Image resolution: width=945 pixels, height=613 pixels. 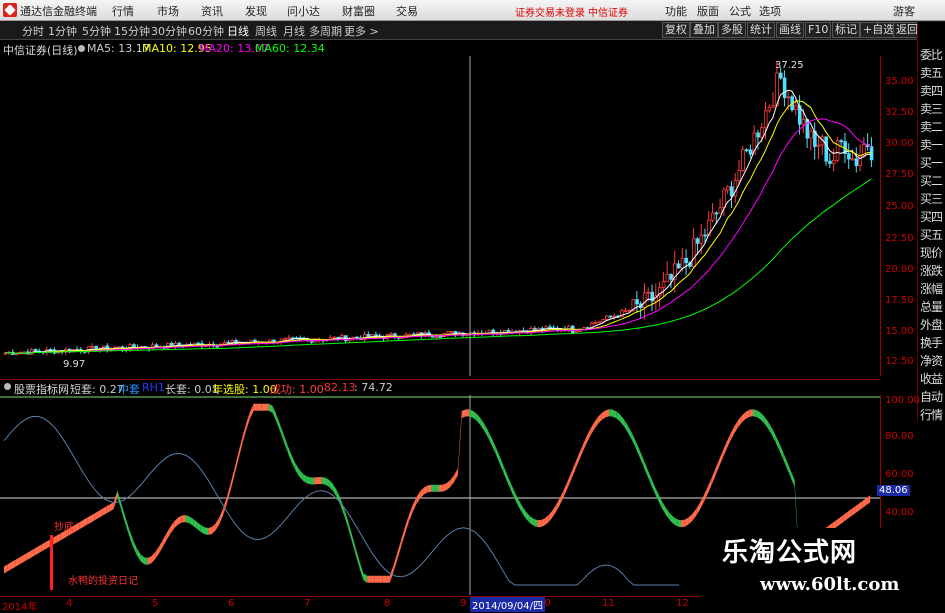 I want to click on period-daily: 日线, so click(x=238, y=31).